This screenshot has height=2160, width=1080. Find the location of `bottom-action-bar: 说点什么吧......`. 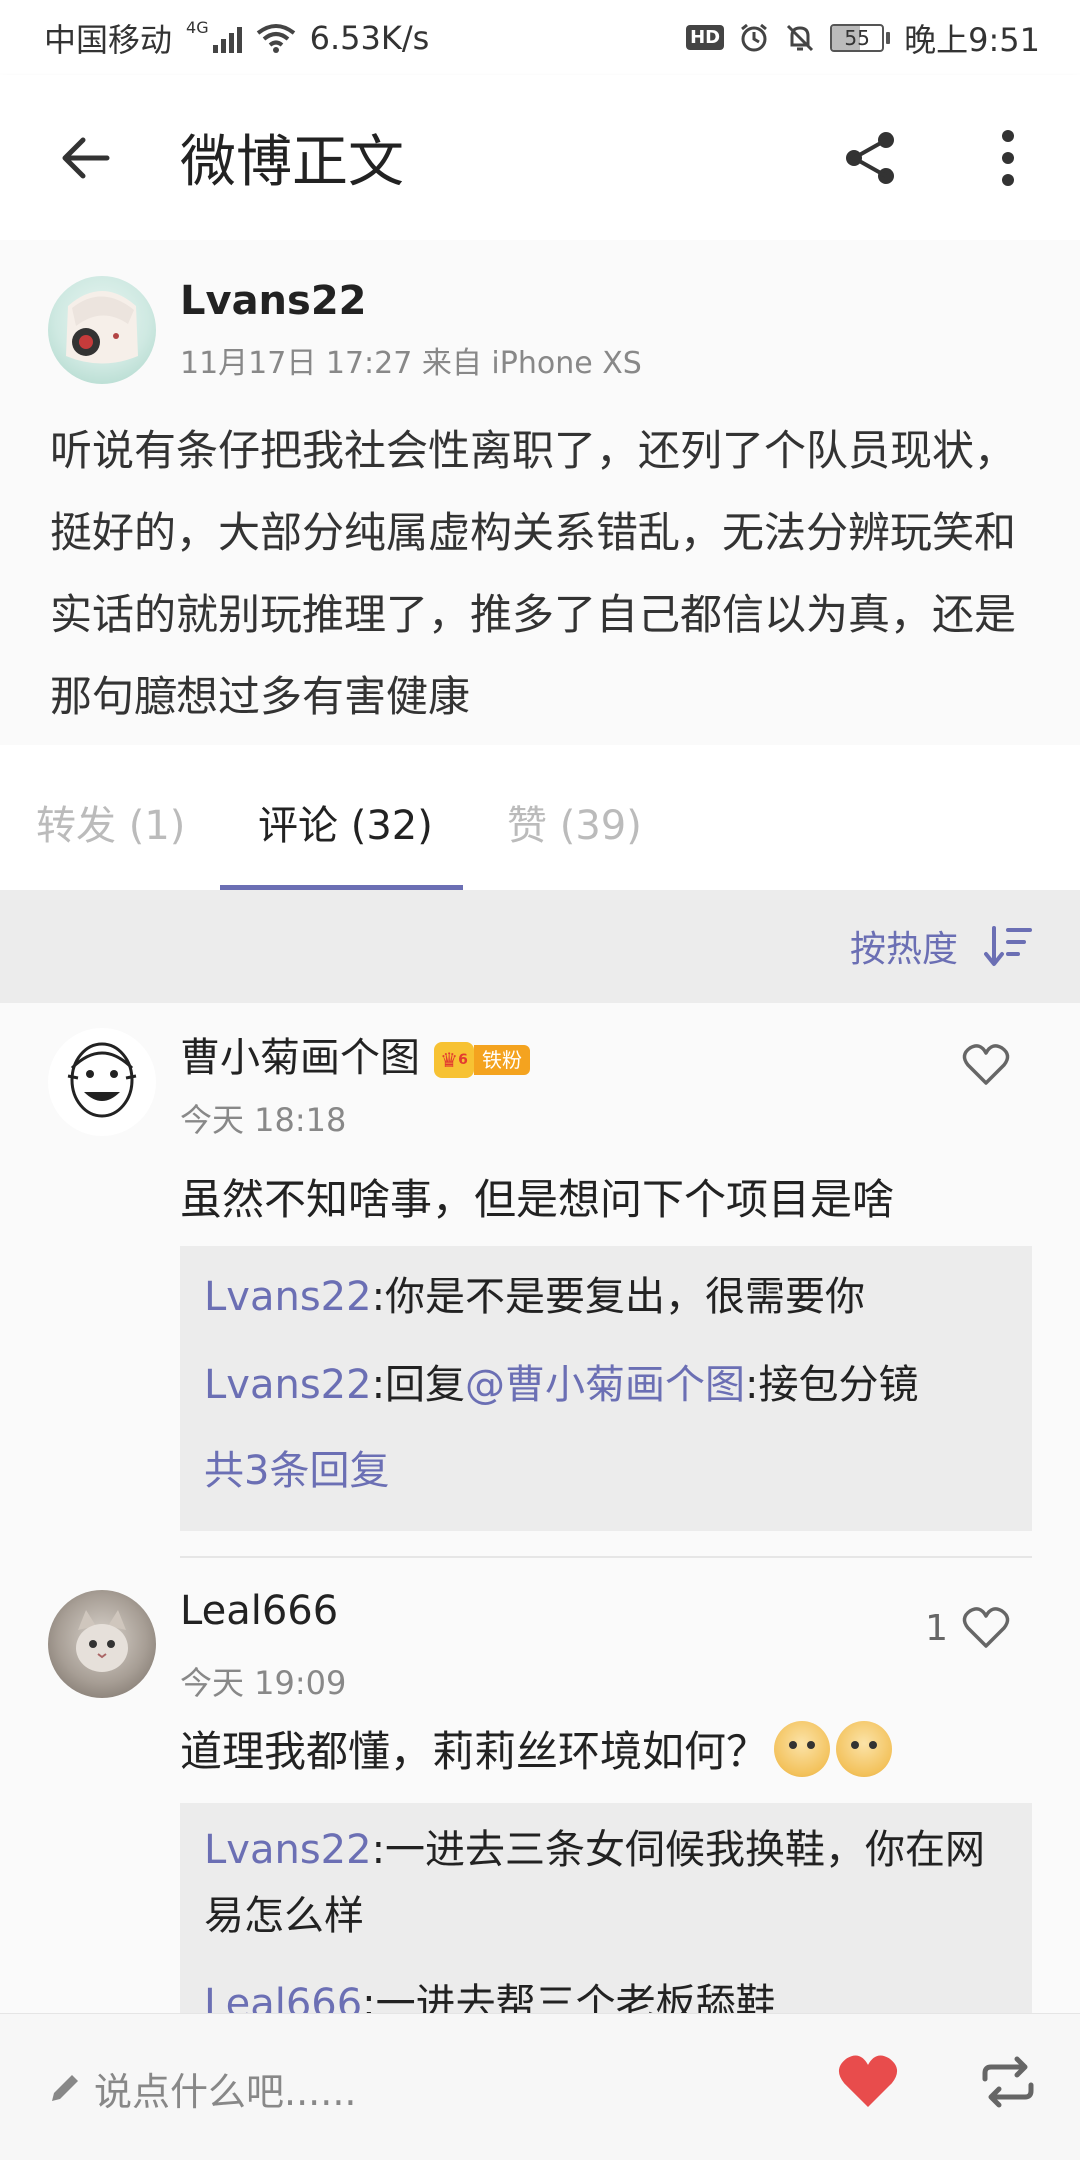

bottom-action-bar: 说点什么吧...... is located at coordinates (540, 2086).